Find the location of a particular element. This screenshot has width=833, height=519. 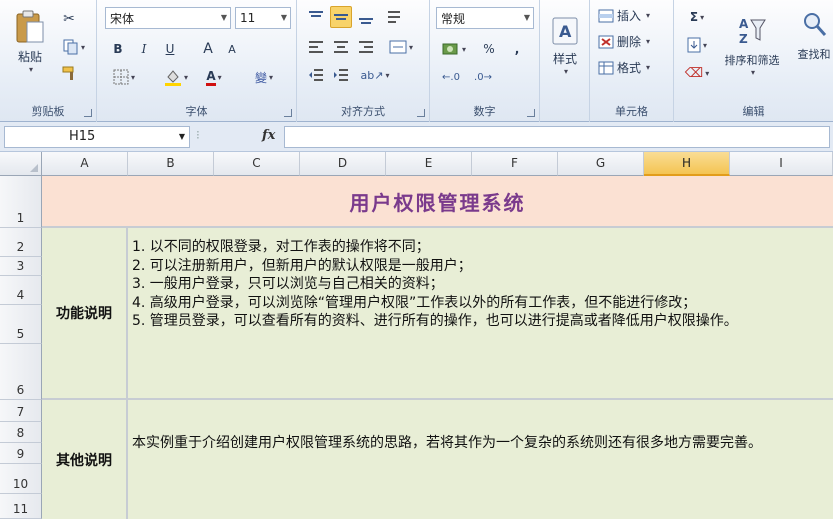

align-left-button is located at coordinates (316, 47).